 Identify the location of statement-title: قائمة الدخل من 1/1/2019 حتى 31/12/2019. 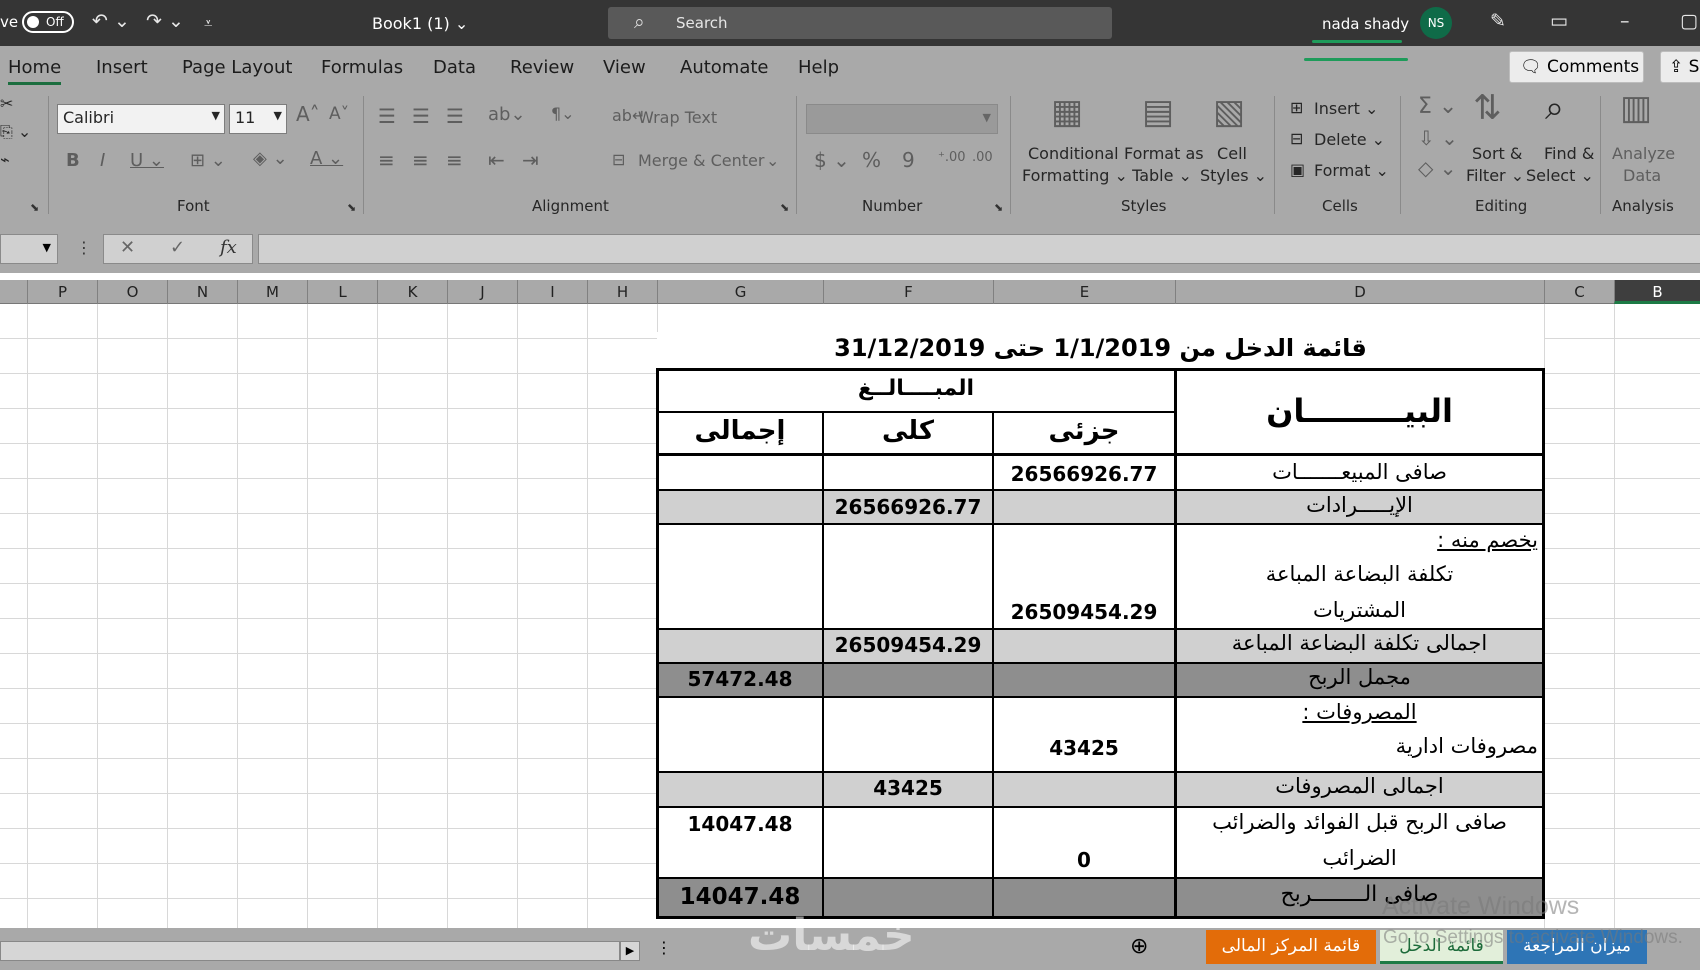
(1100, 348).